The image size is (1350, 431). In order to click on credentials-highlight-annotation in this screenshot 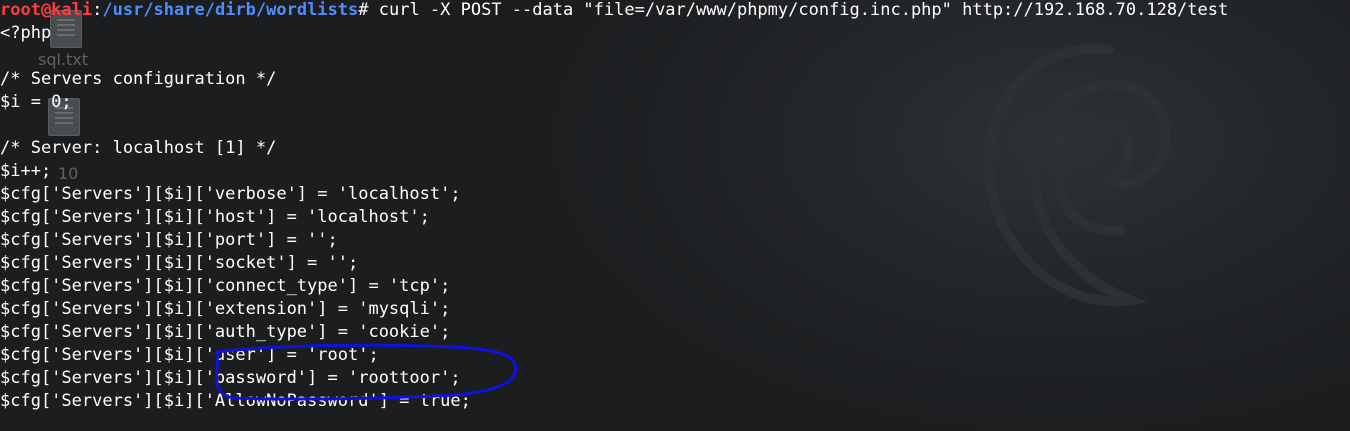, I will do `click(366, 372)`.